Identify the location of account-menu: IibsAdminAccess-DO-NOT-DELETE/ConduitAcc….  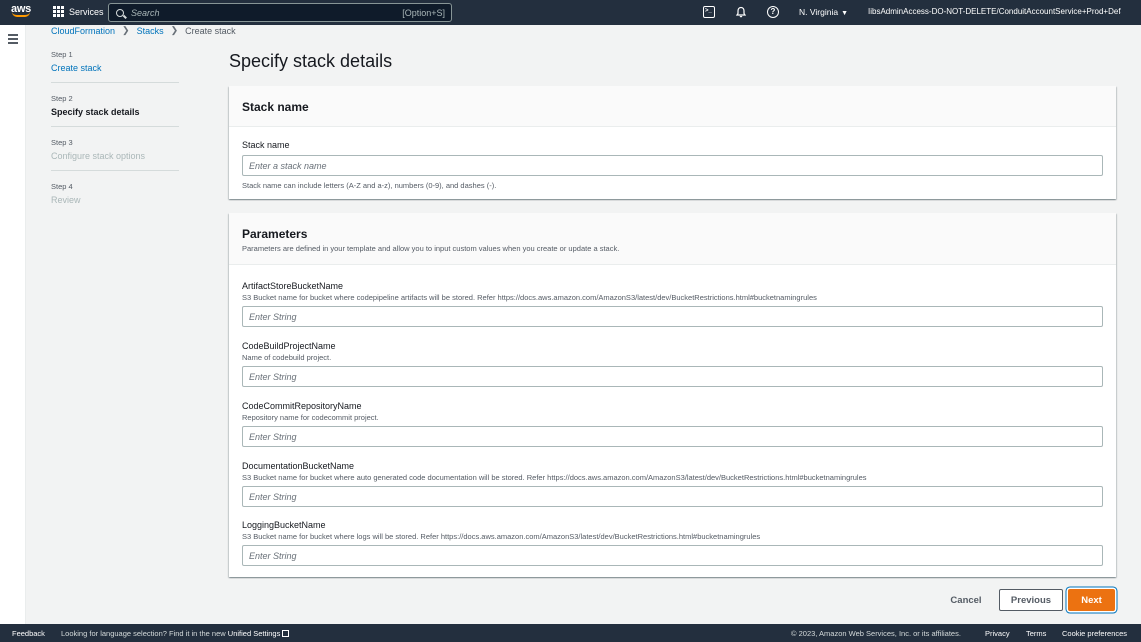
(994, 11).